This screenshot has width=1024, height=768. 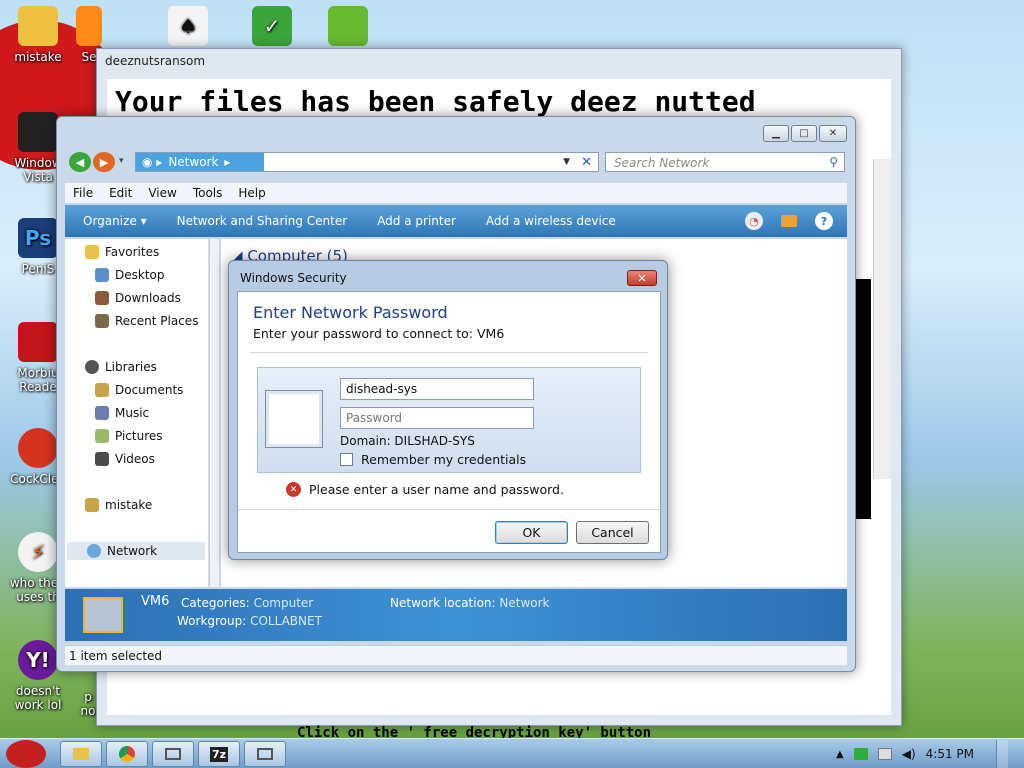 What do you see at coordinates (115, 221) in the screenshot?
I see `organize-button: Organize ▾` at bounding box center [115, 221].